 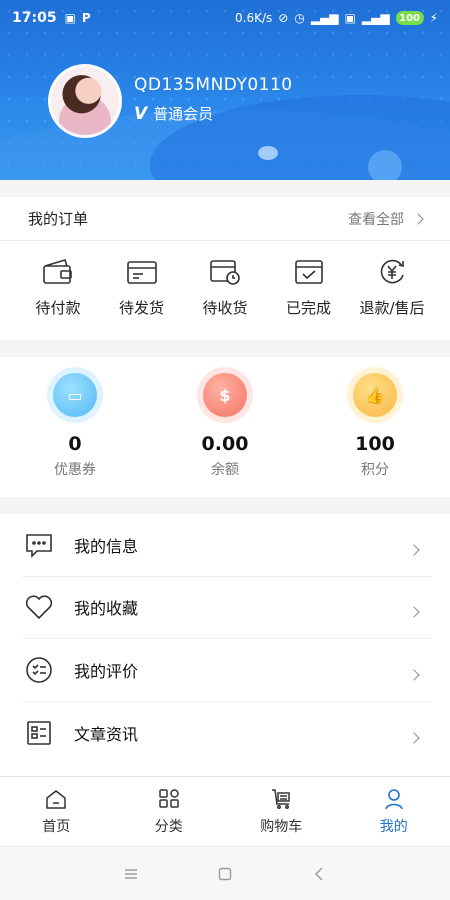 I want to click on system-navigation-bar, so click(x=225, y=873).